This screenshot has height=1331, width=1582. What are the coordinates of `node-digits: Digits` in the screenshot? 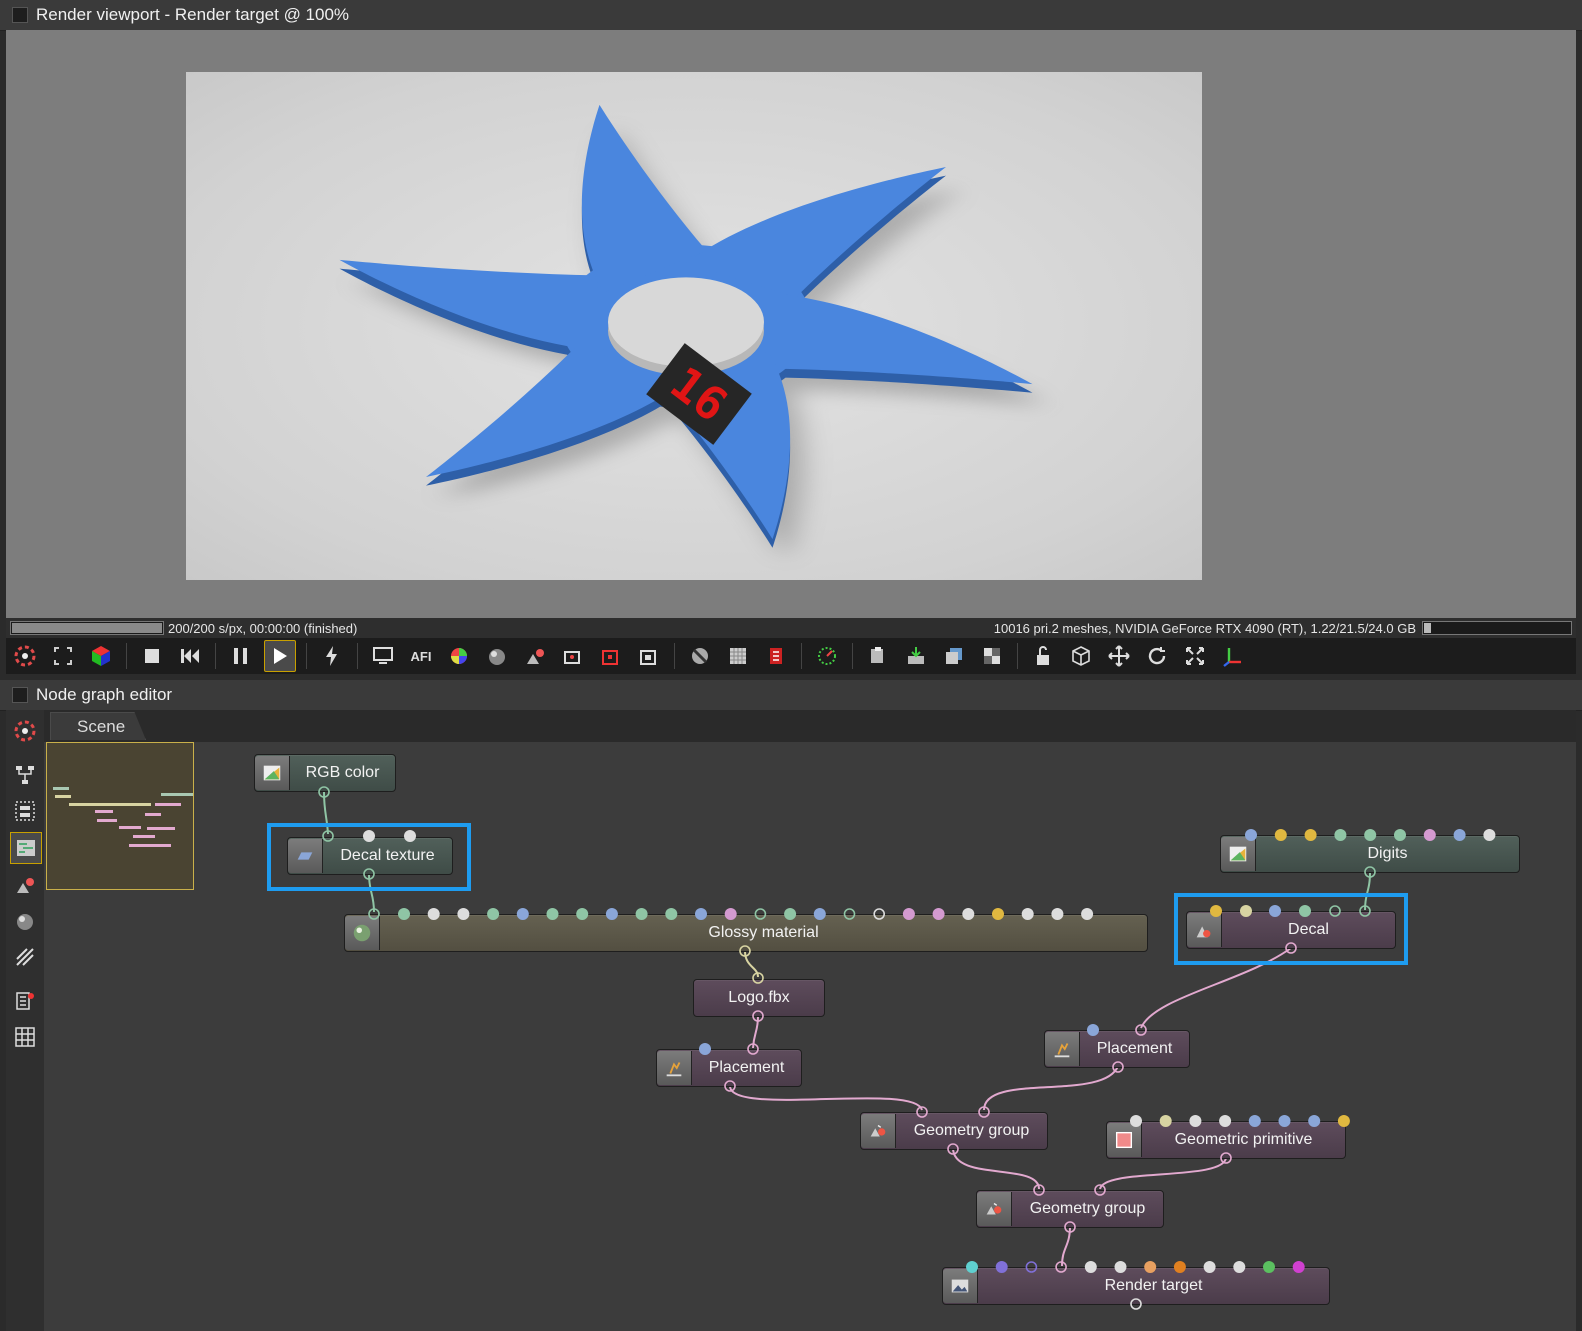 It's located at (1370, 854).